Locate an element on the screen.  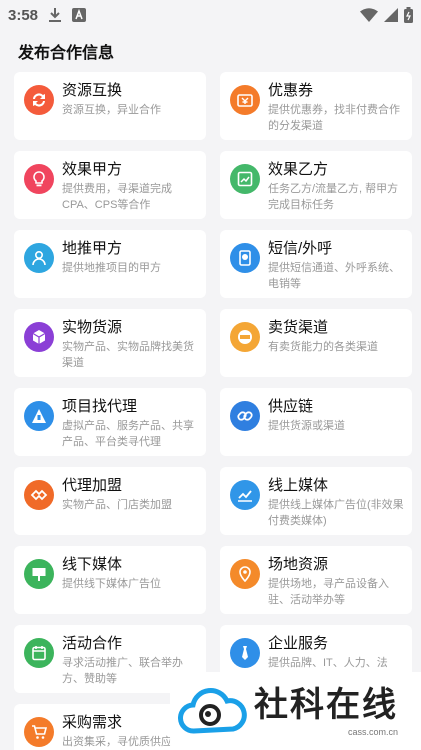
calendar-icon is located at coordinates (39, 653).